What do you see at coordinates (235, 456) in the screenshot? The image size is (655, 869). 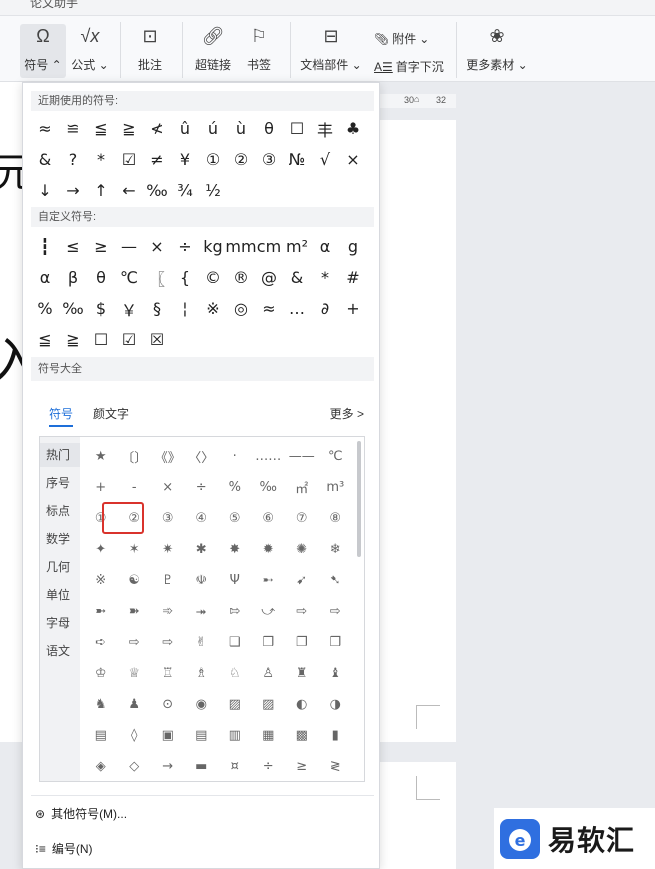 I see `symbol-cell: ·` at bounding box center [235, 456].